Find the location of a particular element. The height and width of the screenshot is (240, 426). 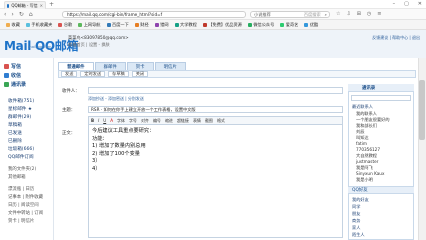

contacts-button: 通讯录 is located at coordinates (27, 84).